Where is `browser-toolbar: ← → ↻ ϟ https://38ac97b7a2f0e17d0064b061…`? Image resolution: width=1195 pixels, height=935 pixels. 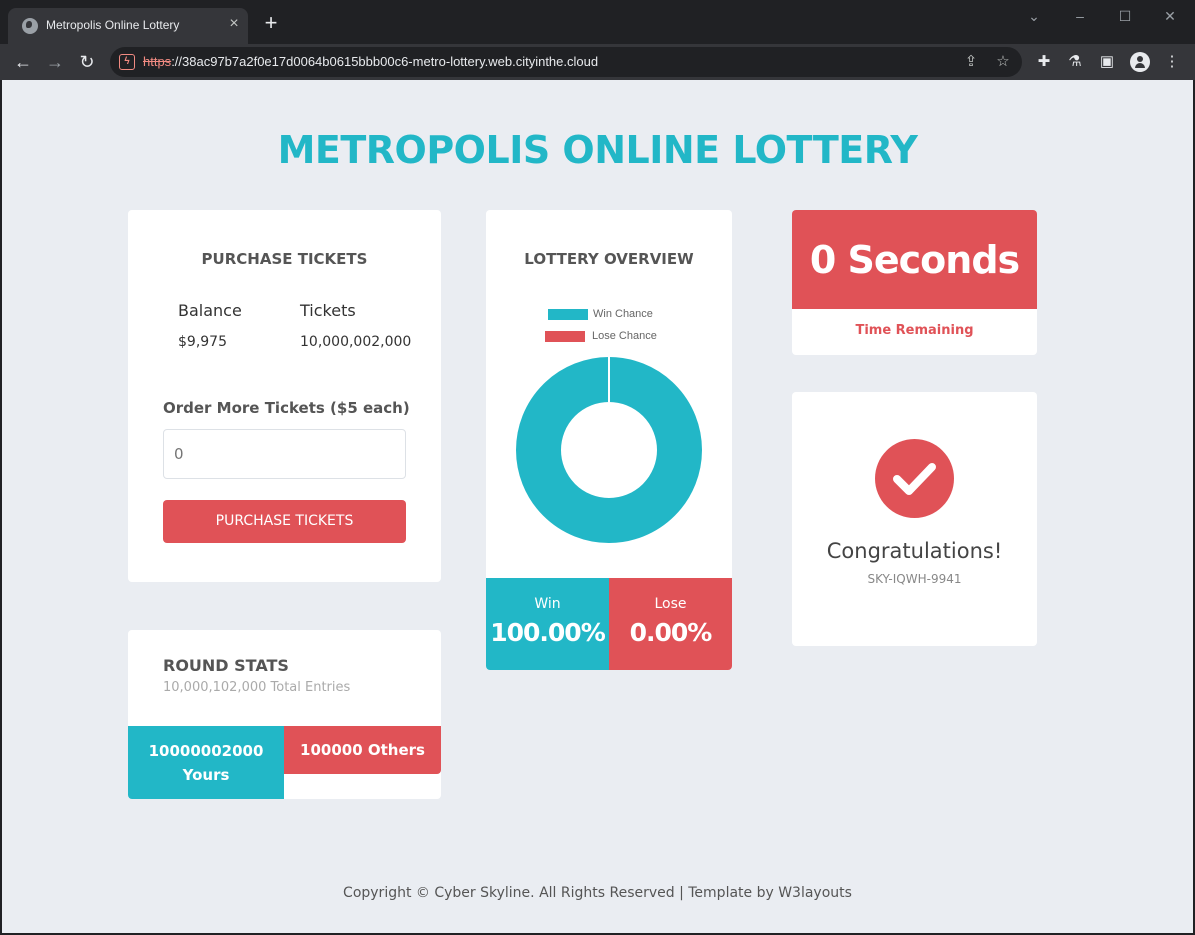 browser-toolbar: ← → ↻ ϟ https://38ac97b7a2f0e17d0064b061… is located at coordinates (597, 62).